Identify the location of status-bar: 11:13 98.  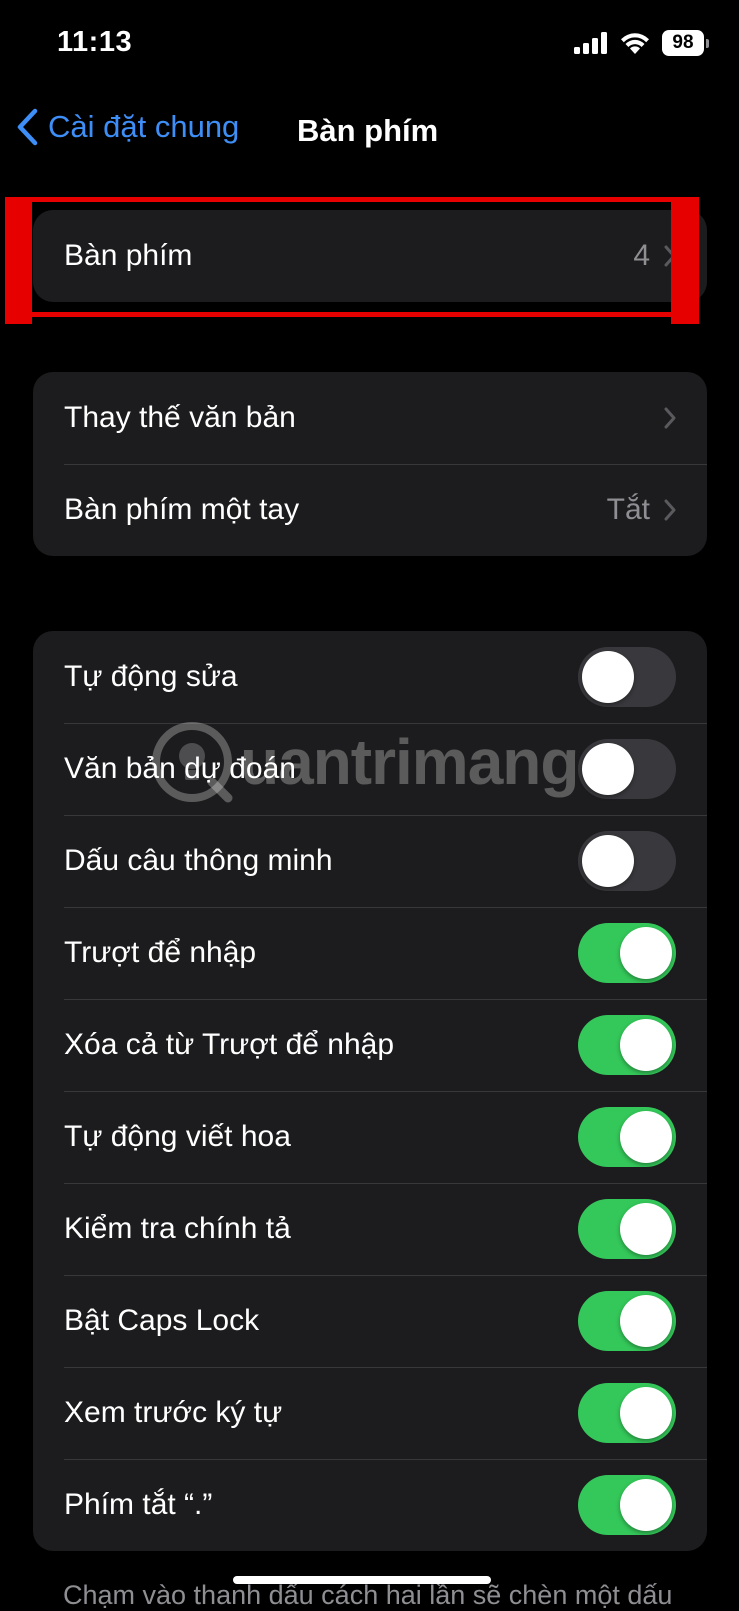
(369, 45).